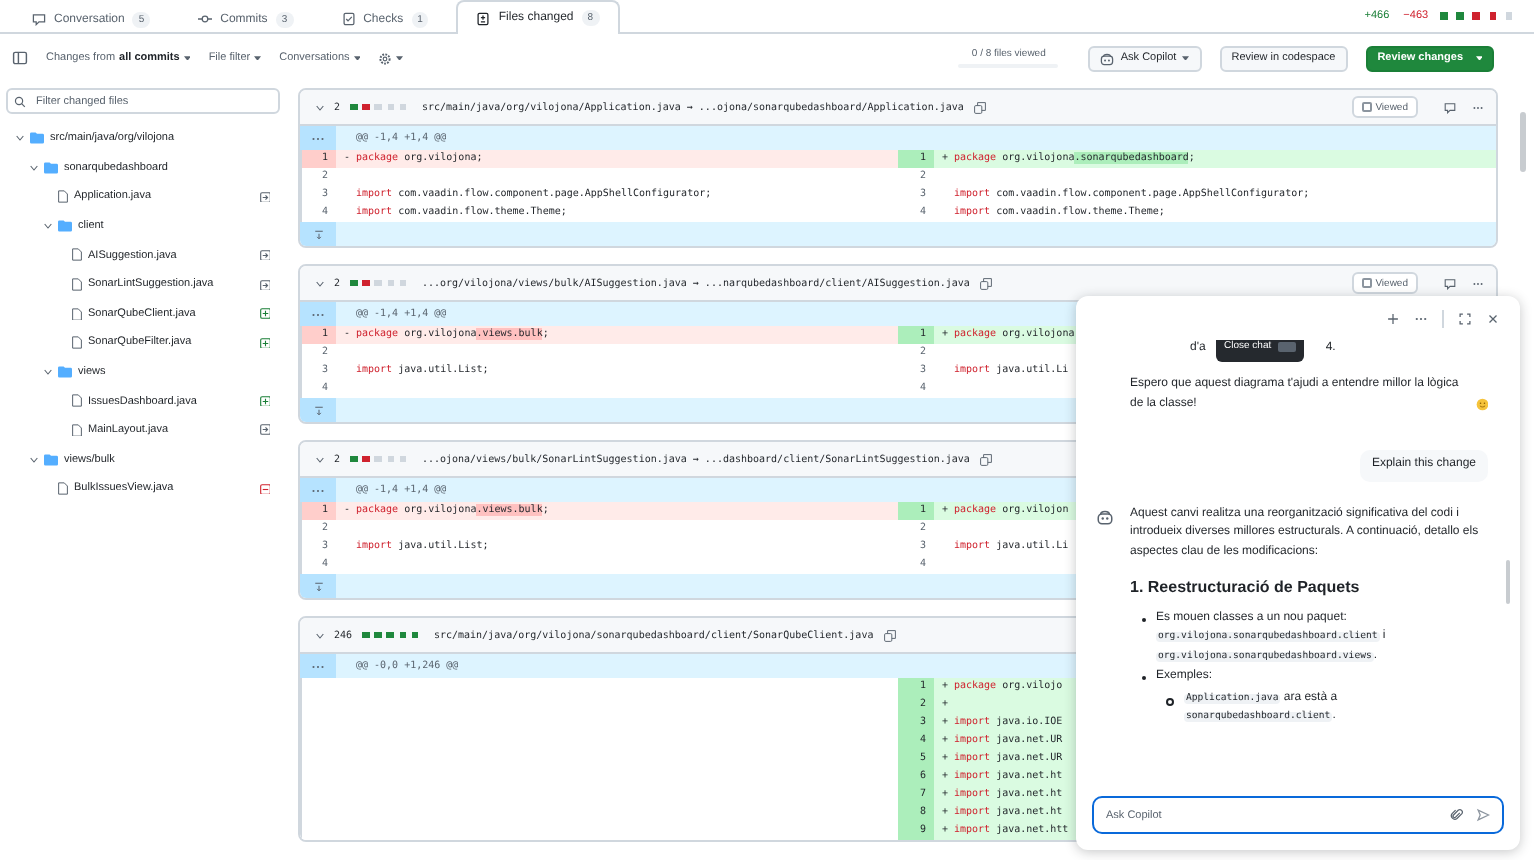  Describe the element at coordinates (1483, 815) in the screenshot. I see `send-icon` at that location.